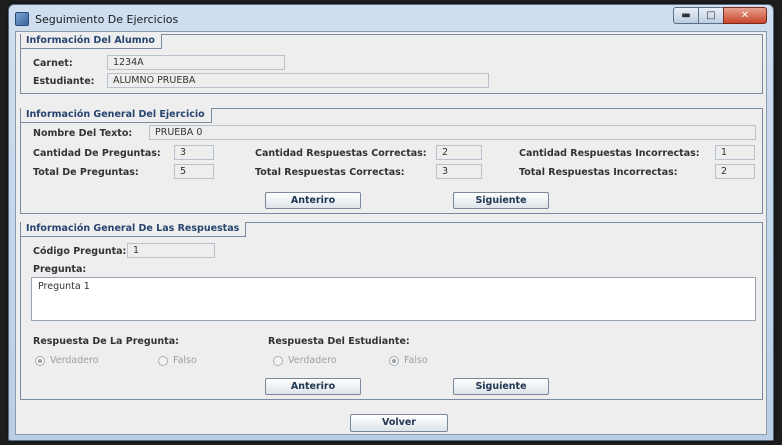 The image size is (782, 445). Describe the element at coordinates (97, 153) in the screenshot. I see `cantidad-preguntas-label: Cantidad De Preguntas:` at that location.